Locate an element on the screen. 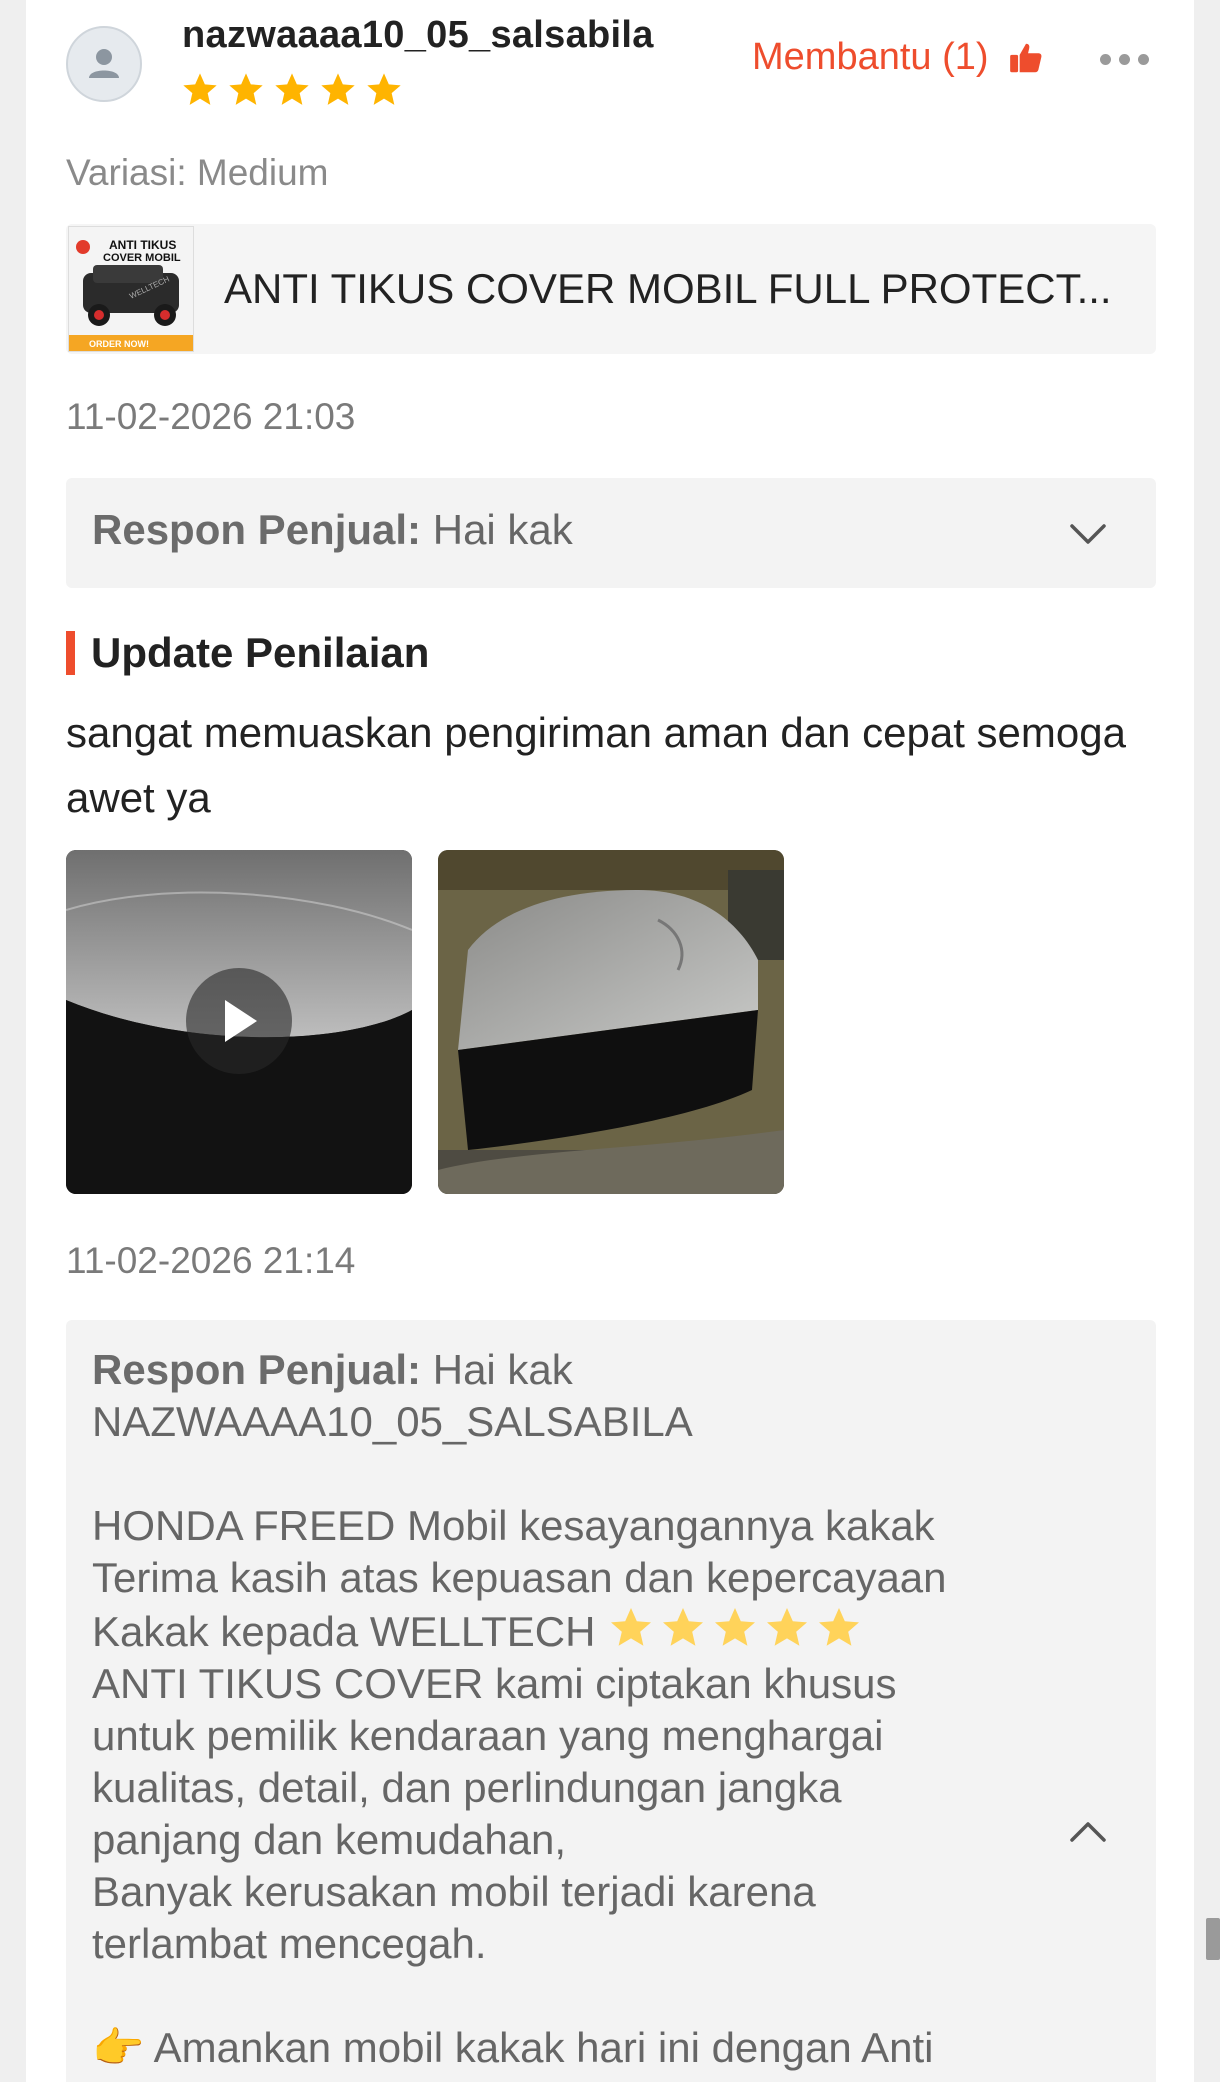  accent-bar is located at coordinates (70, 653).